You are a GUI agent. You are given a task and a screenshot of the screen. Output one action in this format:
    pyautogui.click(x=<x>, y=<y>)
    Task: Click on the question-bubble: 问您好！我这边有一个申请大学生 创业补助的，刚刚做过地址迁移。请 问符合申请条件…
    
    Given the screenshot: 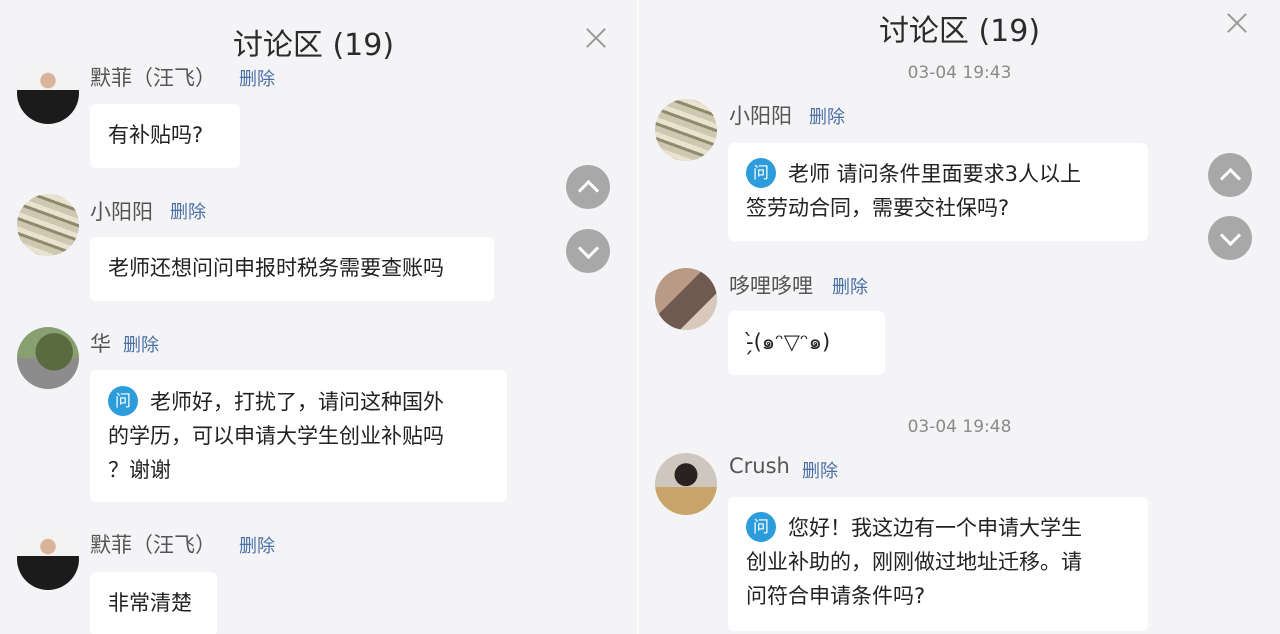 What is the action you would take?
    pyautogui.click(x=938, y=564)
    